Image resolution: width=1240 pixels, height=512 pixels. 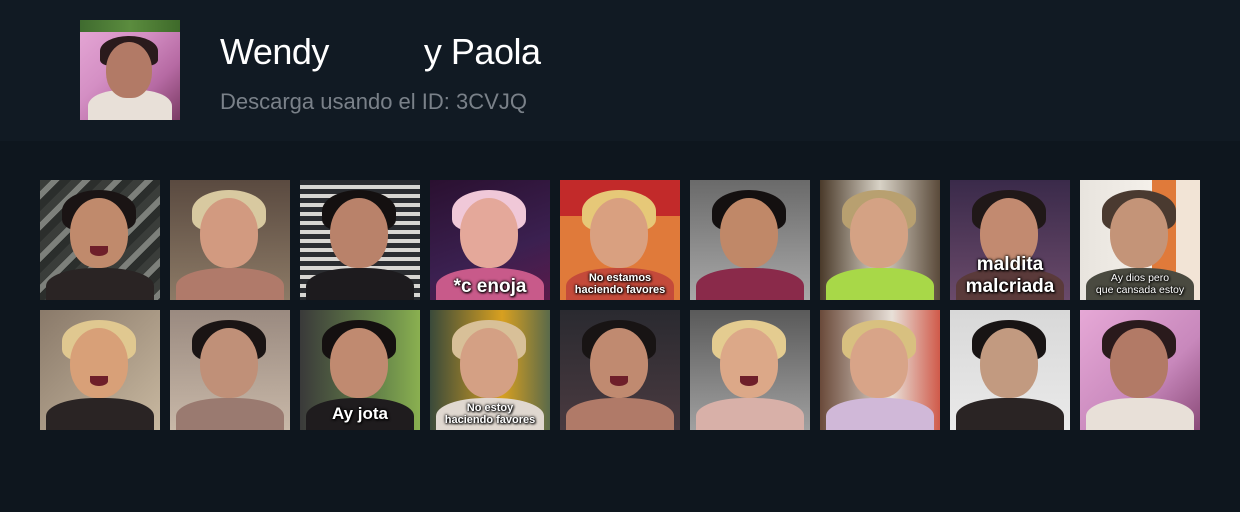 What do you see at coordinates (1010, 240) in the screenshot?
I see `sticker-8: maldita malcriada` at bounding box center [1010, 240].